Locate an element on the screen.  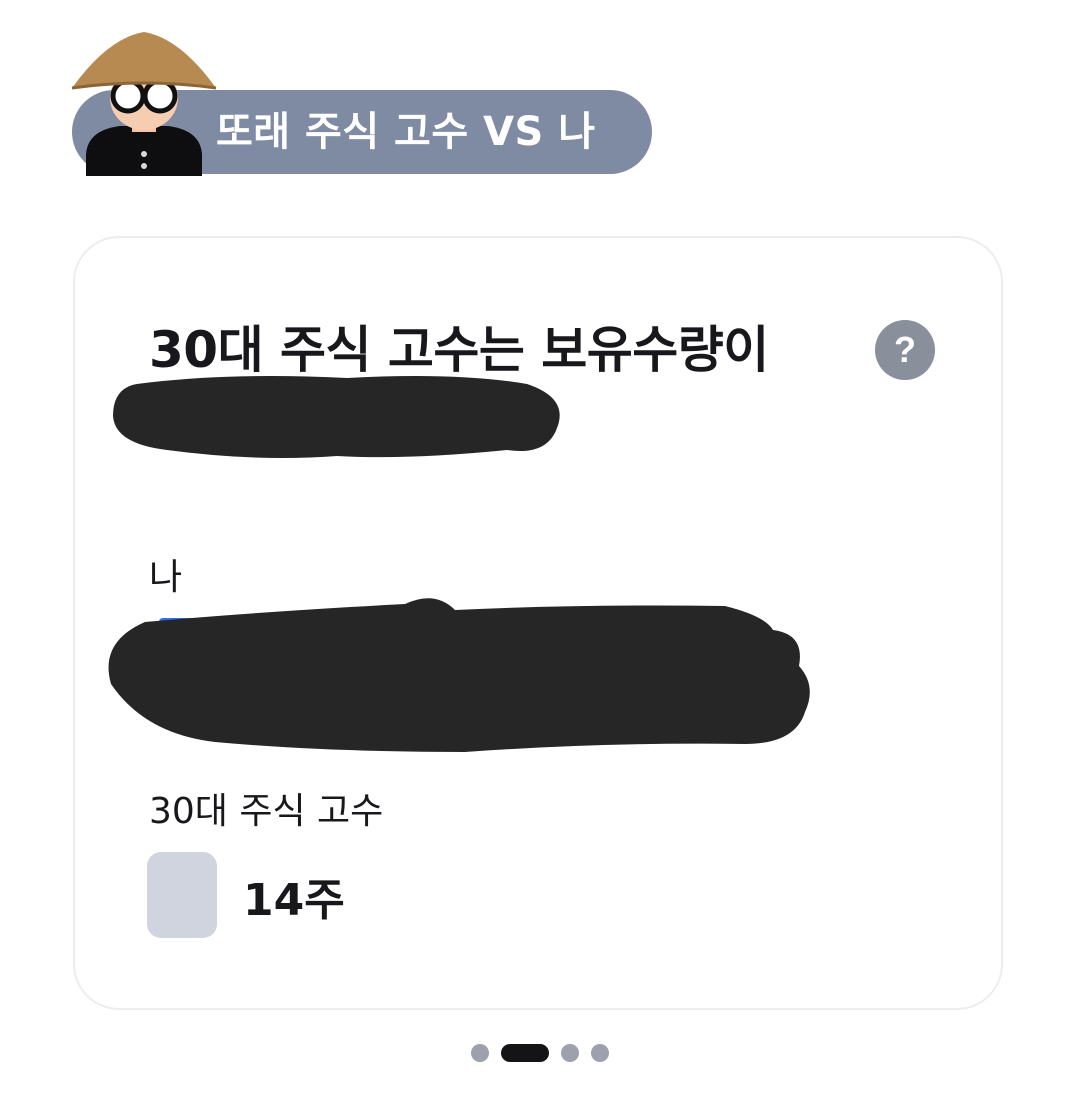
me-bar is located at coordinates (389, 622).